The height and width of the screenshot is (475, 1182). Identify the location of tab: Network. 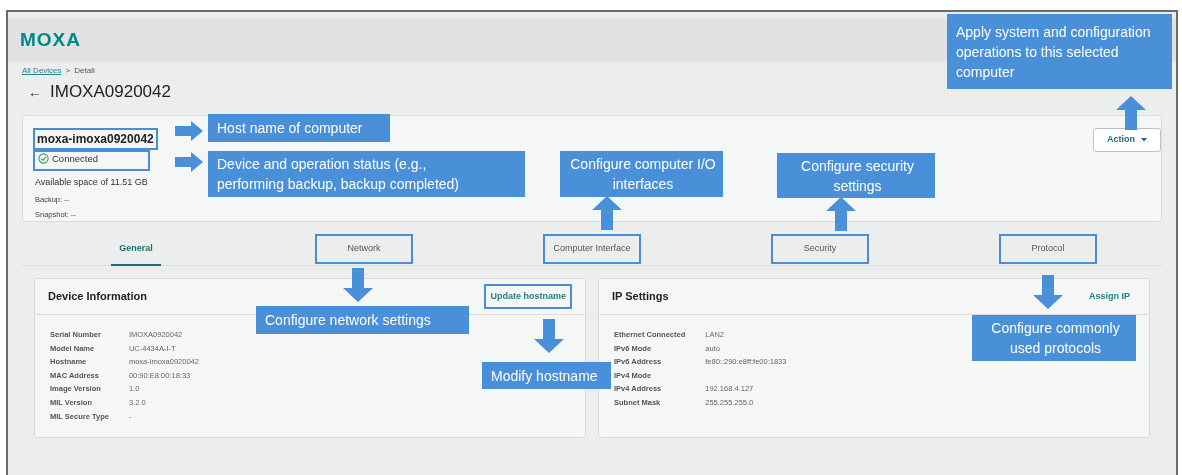
(364, 249).